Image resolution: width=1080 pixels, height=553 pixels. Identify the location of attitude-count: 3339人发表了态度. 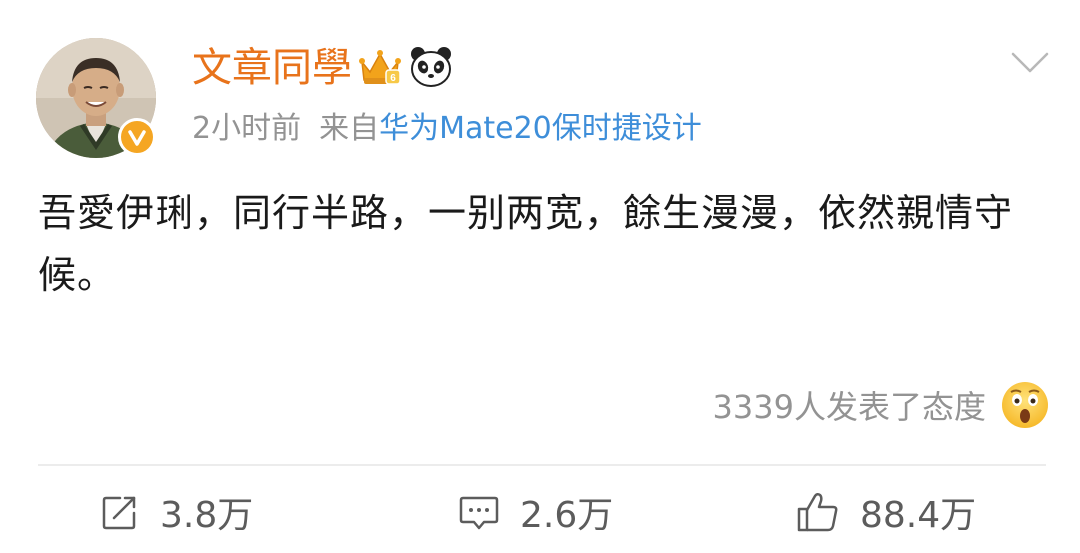
(849, 407).